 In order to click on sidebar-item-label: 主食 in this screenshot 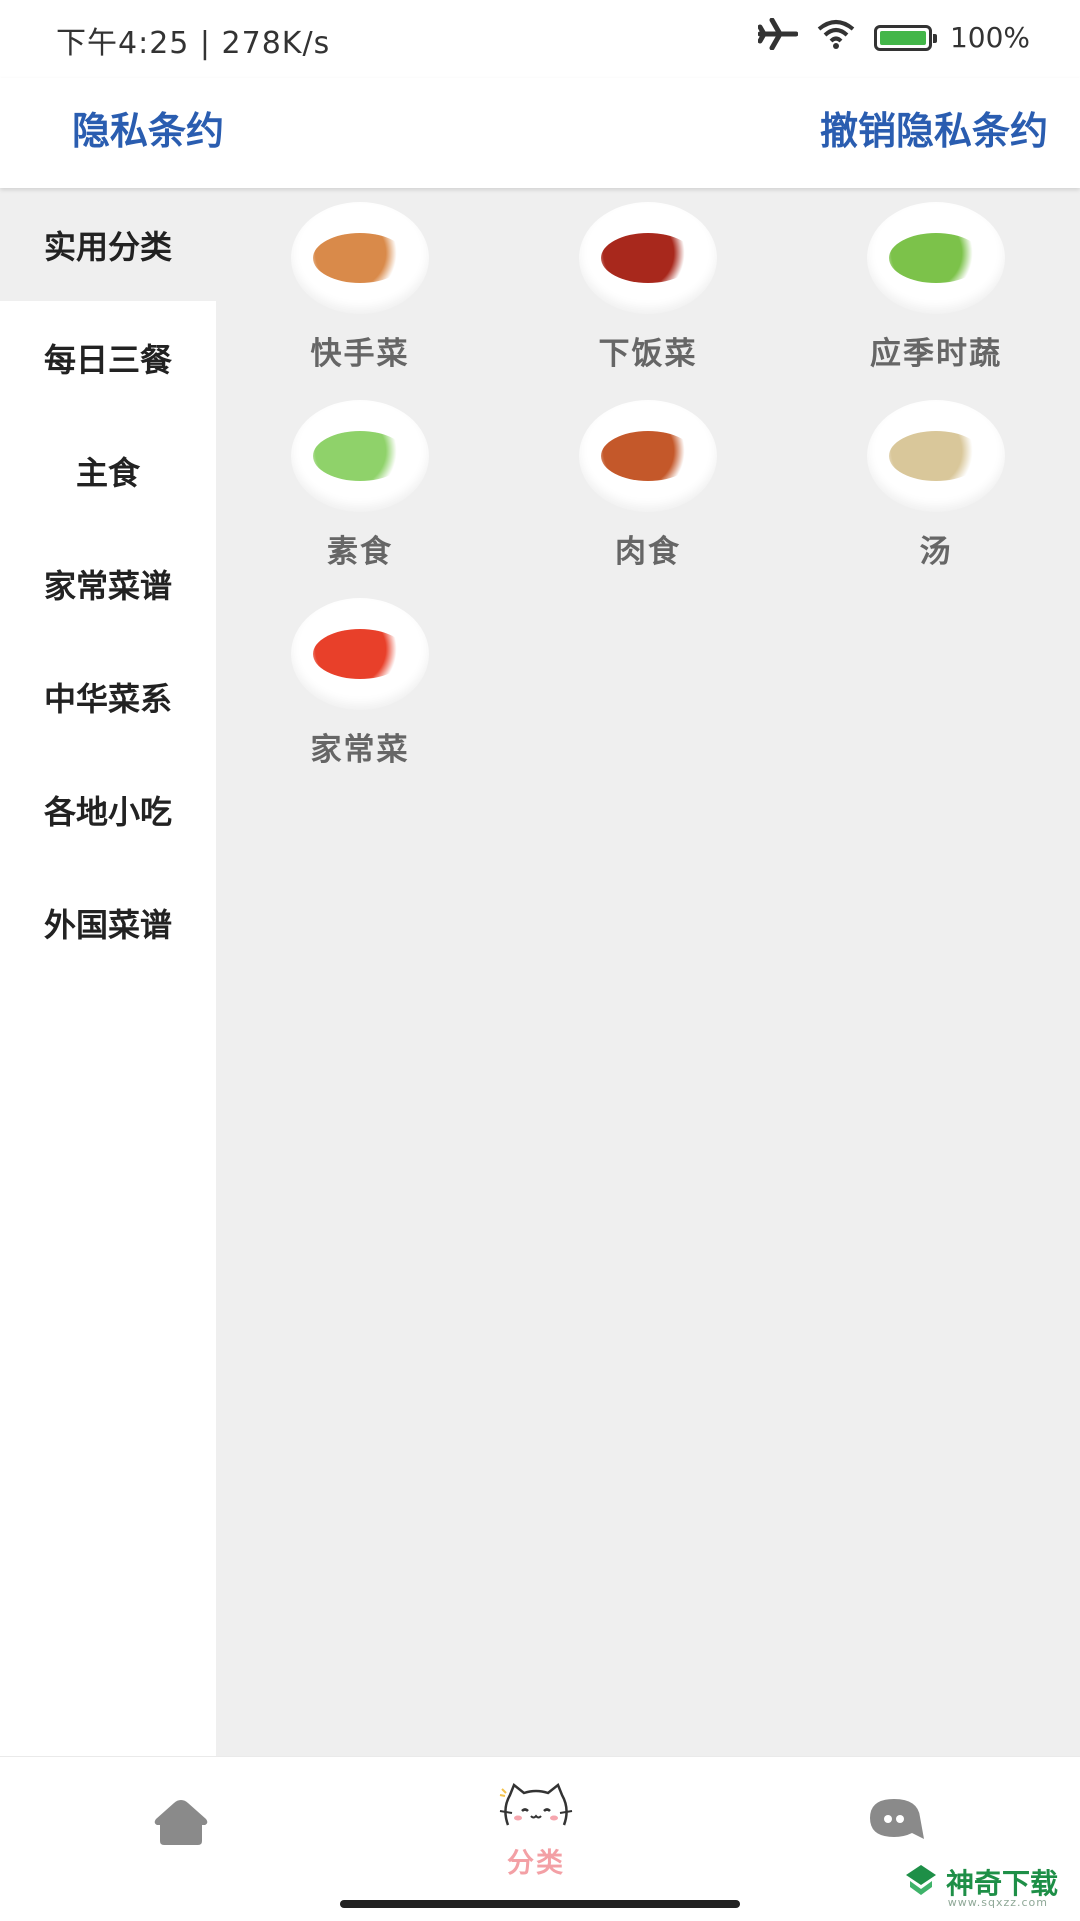, I will do `click(107, 472)`.